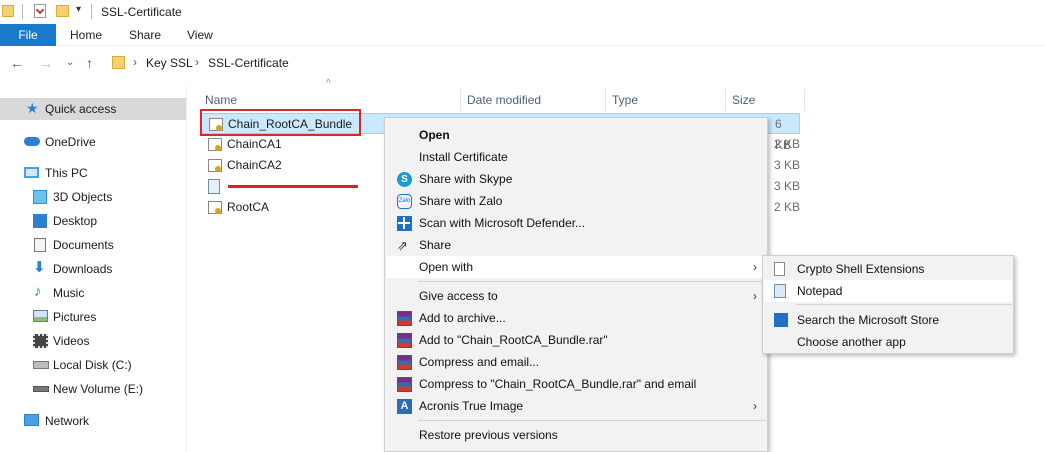  I want to click on acronis-icon: A, so click(404, 406).